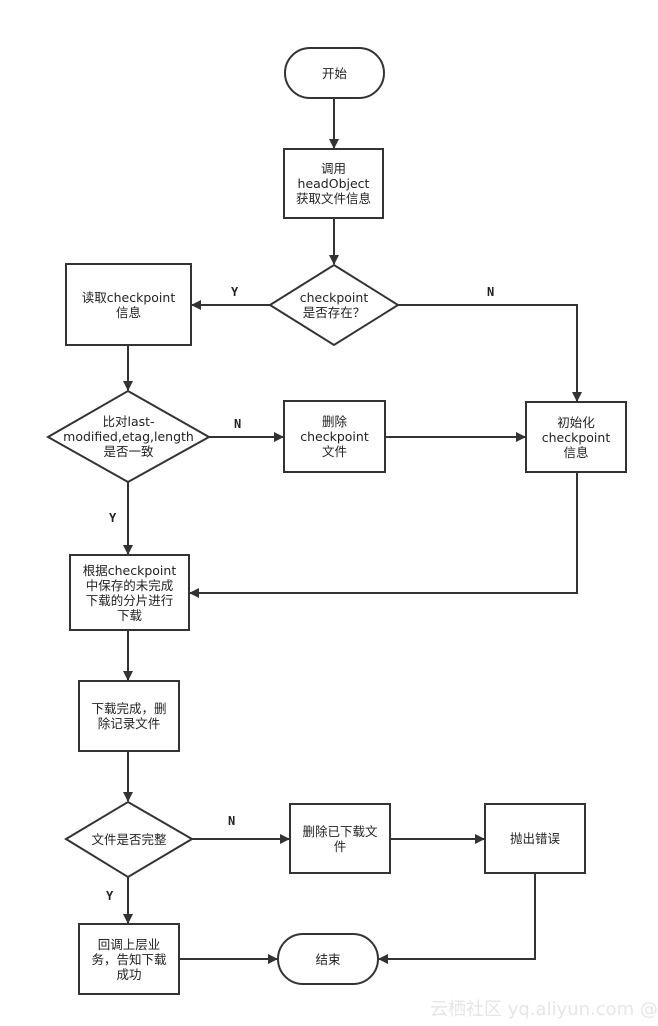  Describe the element at coordinates (340, 831) in the screenshot. I see `label-line: 删除已下载文` at that location.